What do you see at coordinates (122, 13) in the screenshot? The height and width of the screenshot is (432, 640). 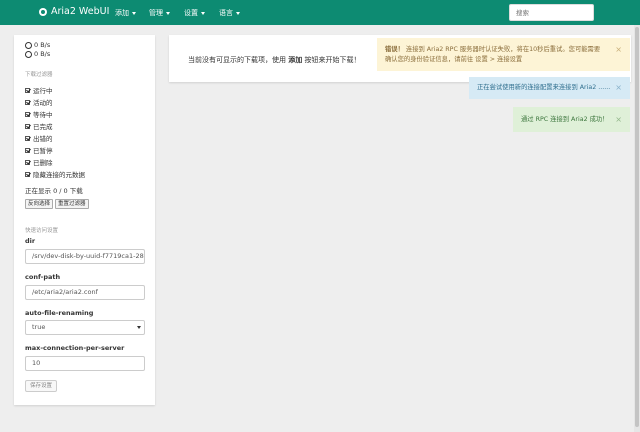 I see `menu-add-label: 添加` at bounding box center [122, 13].